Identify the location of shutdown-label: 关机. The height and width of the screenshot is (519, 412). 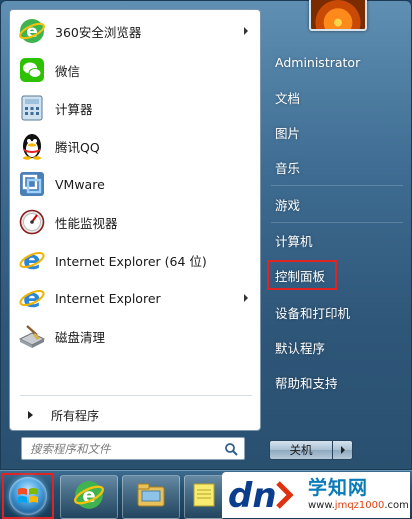
(301, 450).